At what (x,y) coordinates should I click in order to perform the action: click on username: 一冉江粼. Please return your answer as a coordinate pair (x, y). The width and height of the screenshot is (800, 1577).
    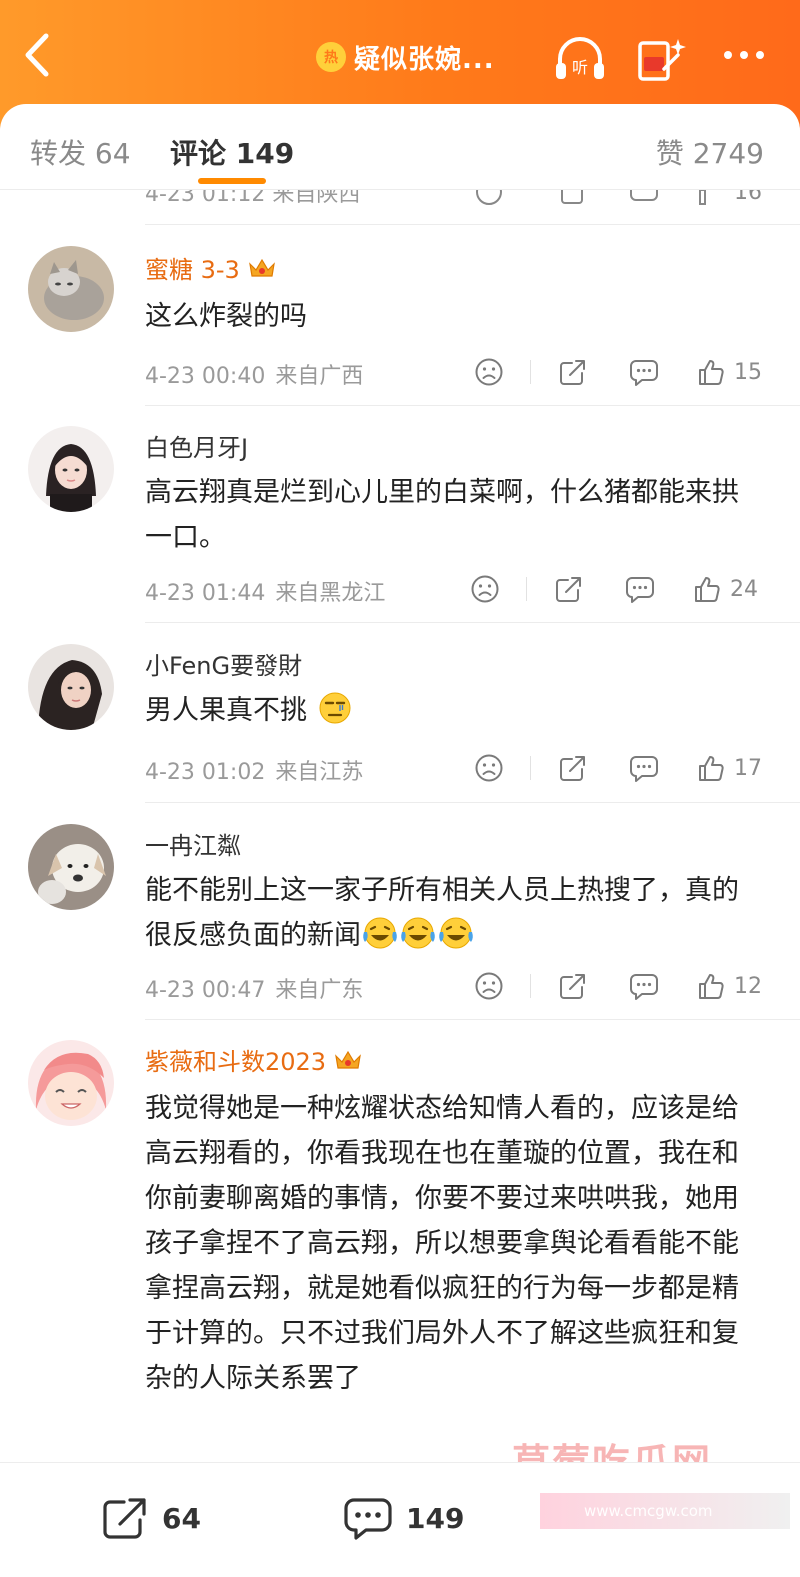
    Looking at the image, I should click on (193, 843).